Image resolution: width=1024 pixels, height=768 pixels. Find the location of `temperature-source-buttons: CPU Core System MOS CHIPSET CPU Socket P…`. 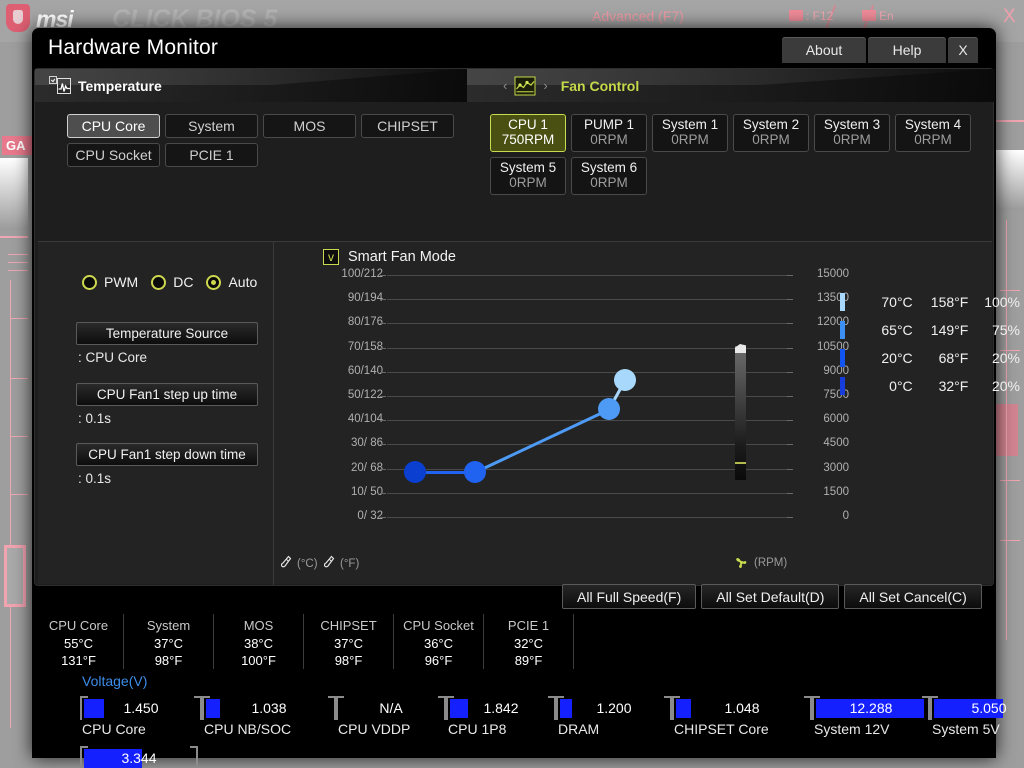

temperature-source-buttons: CPU Core System MOS CHIPSET CPU Socket P… is located at coordinates (267, 143).